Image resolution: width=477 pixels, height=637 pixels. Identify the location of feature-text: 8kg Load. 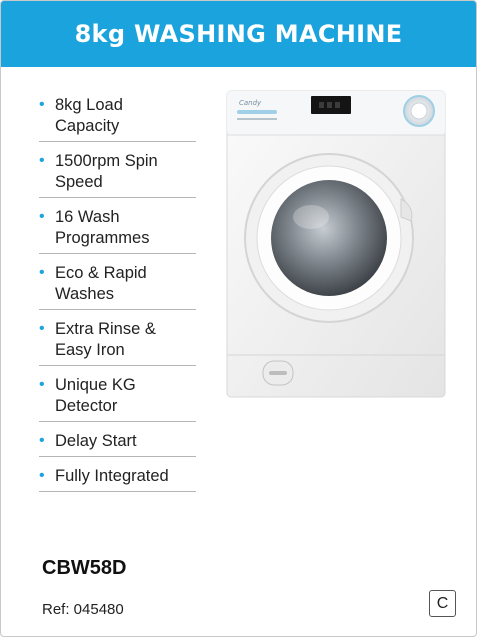
(89, 105).